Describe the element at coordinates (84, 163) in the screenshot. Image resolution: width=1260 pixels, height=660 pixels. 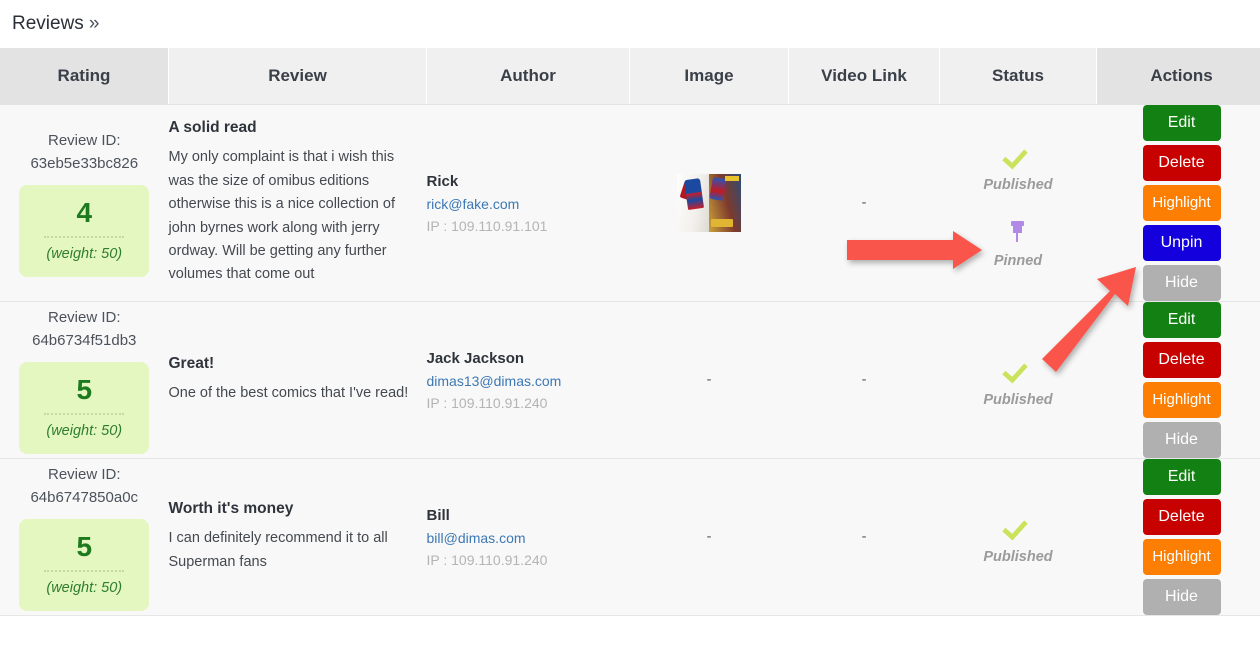
I see `review-id-value: 63eb5e33bc826` at that location.